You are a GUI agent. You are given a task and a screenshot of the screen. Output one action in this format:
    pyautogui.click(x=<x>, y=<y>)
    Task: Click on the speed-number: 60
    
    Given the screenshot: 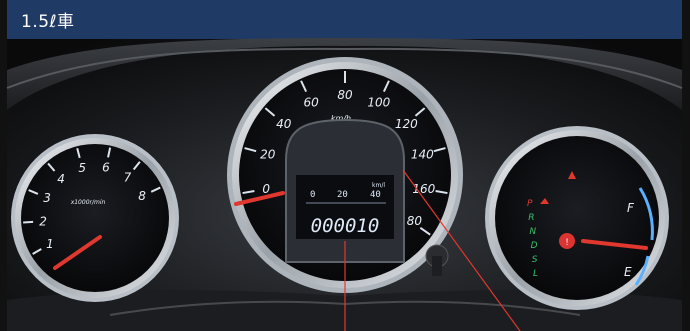 What is the action you would take?
    pyautogui.click(x=312, y=103)
    